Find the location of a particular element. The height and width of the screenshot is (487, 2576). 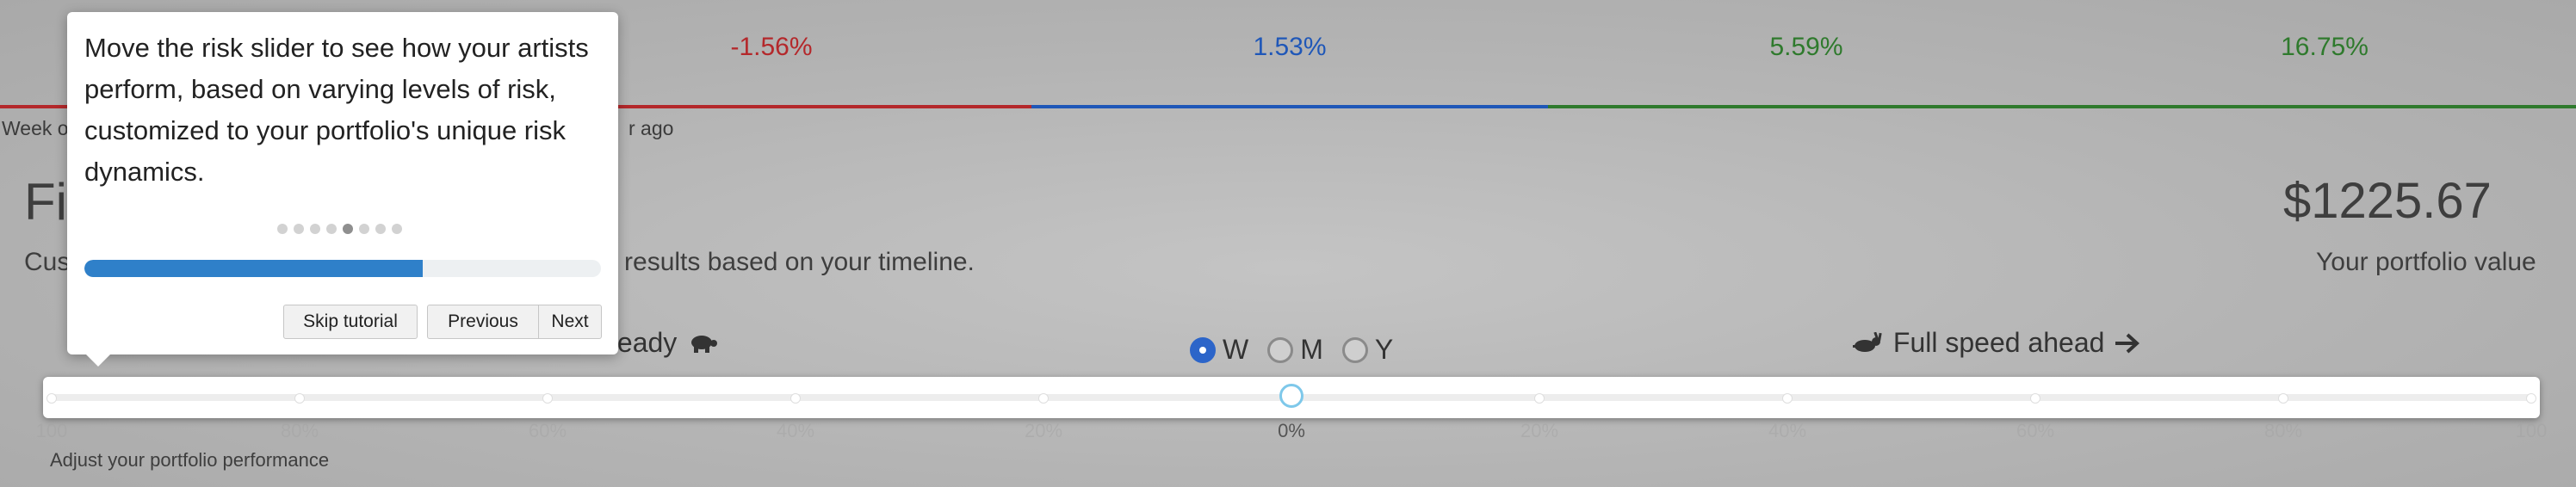

period-label-week: Week o is located at coordinates (36, 128).